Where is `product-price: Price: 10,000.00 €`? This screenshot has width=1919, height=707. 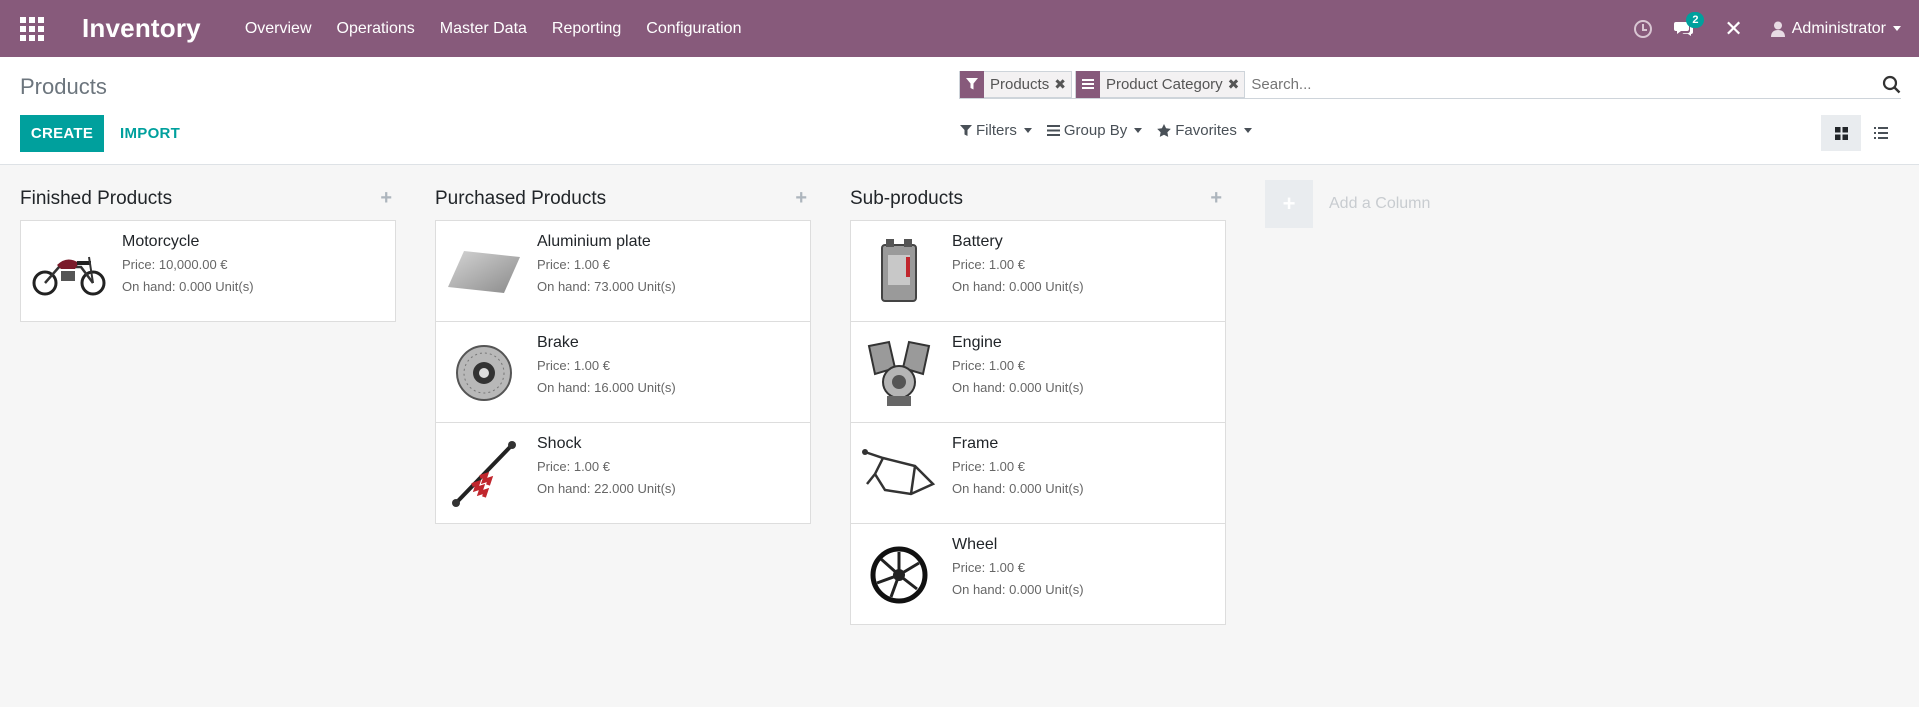 product-price: Price: 10,000.00 € is located at coordinates (175, 264).